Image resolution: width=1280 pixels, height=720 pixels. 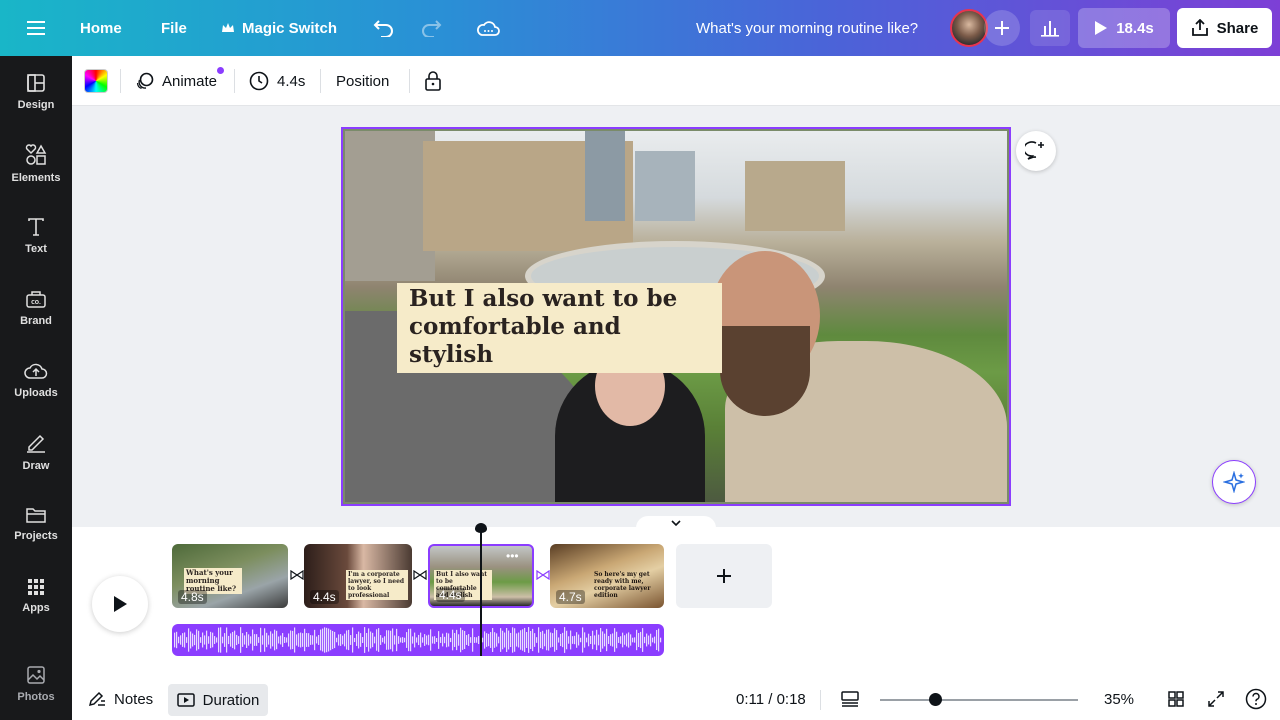 I want to click on page-view-icon, so click(x=850, y=699).